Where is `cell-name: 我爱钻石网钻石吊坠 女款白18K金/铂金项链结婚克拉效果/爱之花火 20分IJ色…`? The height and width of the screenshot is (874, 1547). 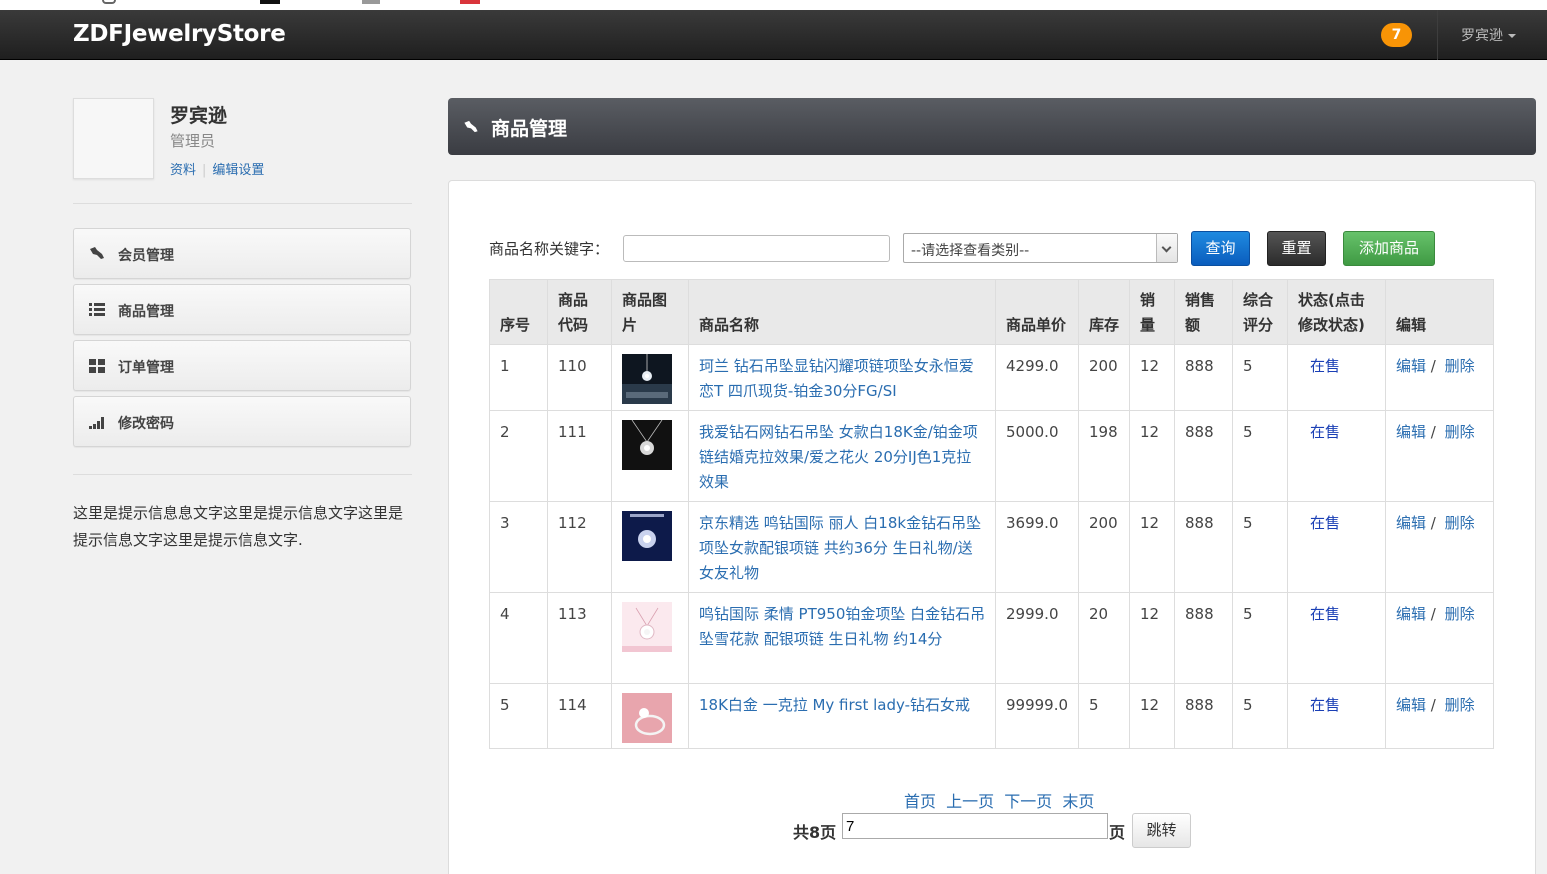
cell-name: 我爱钻石网钻石吊坠 女款白18K金/铂金项链结婚克拉效果/爱之花火 20分IJ色… is located at coordinates (842, 456).